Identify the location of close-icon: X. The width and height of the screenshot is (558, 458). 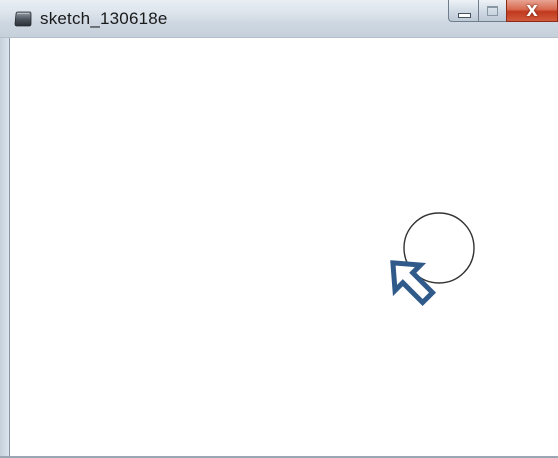
(532, 10).